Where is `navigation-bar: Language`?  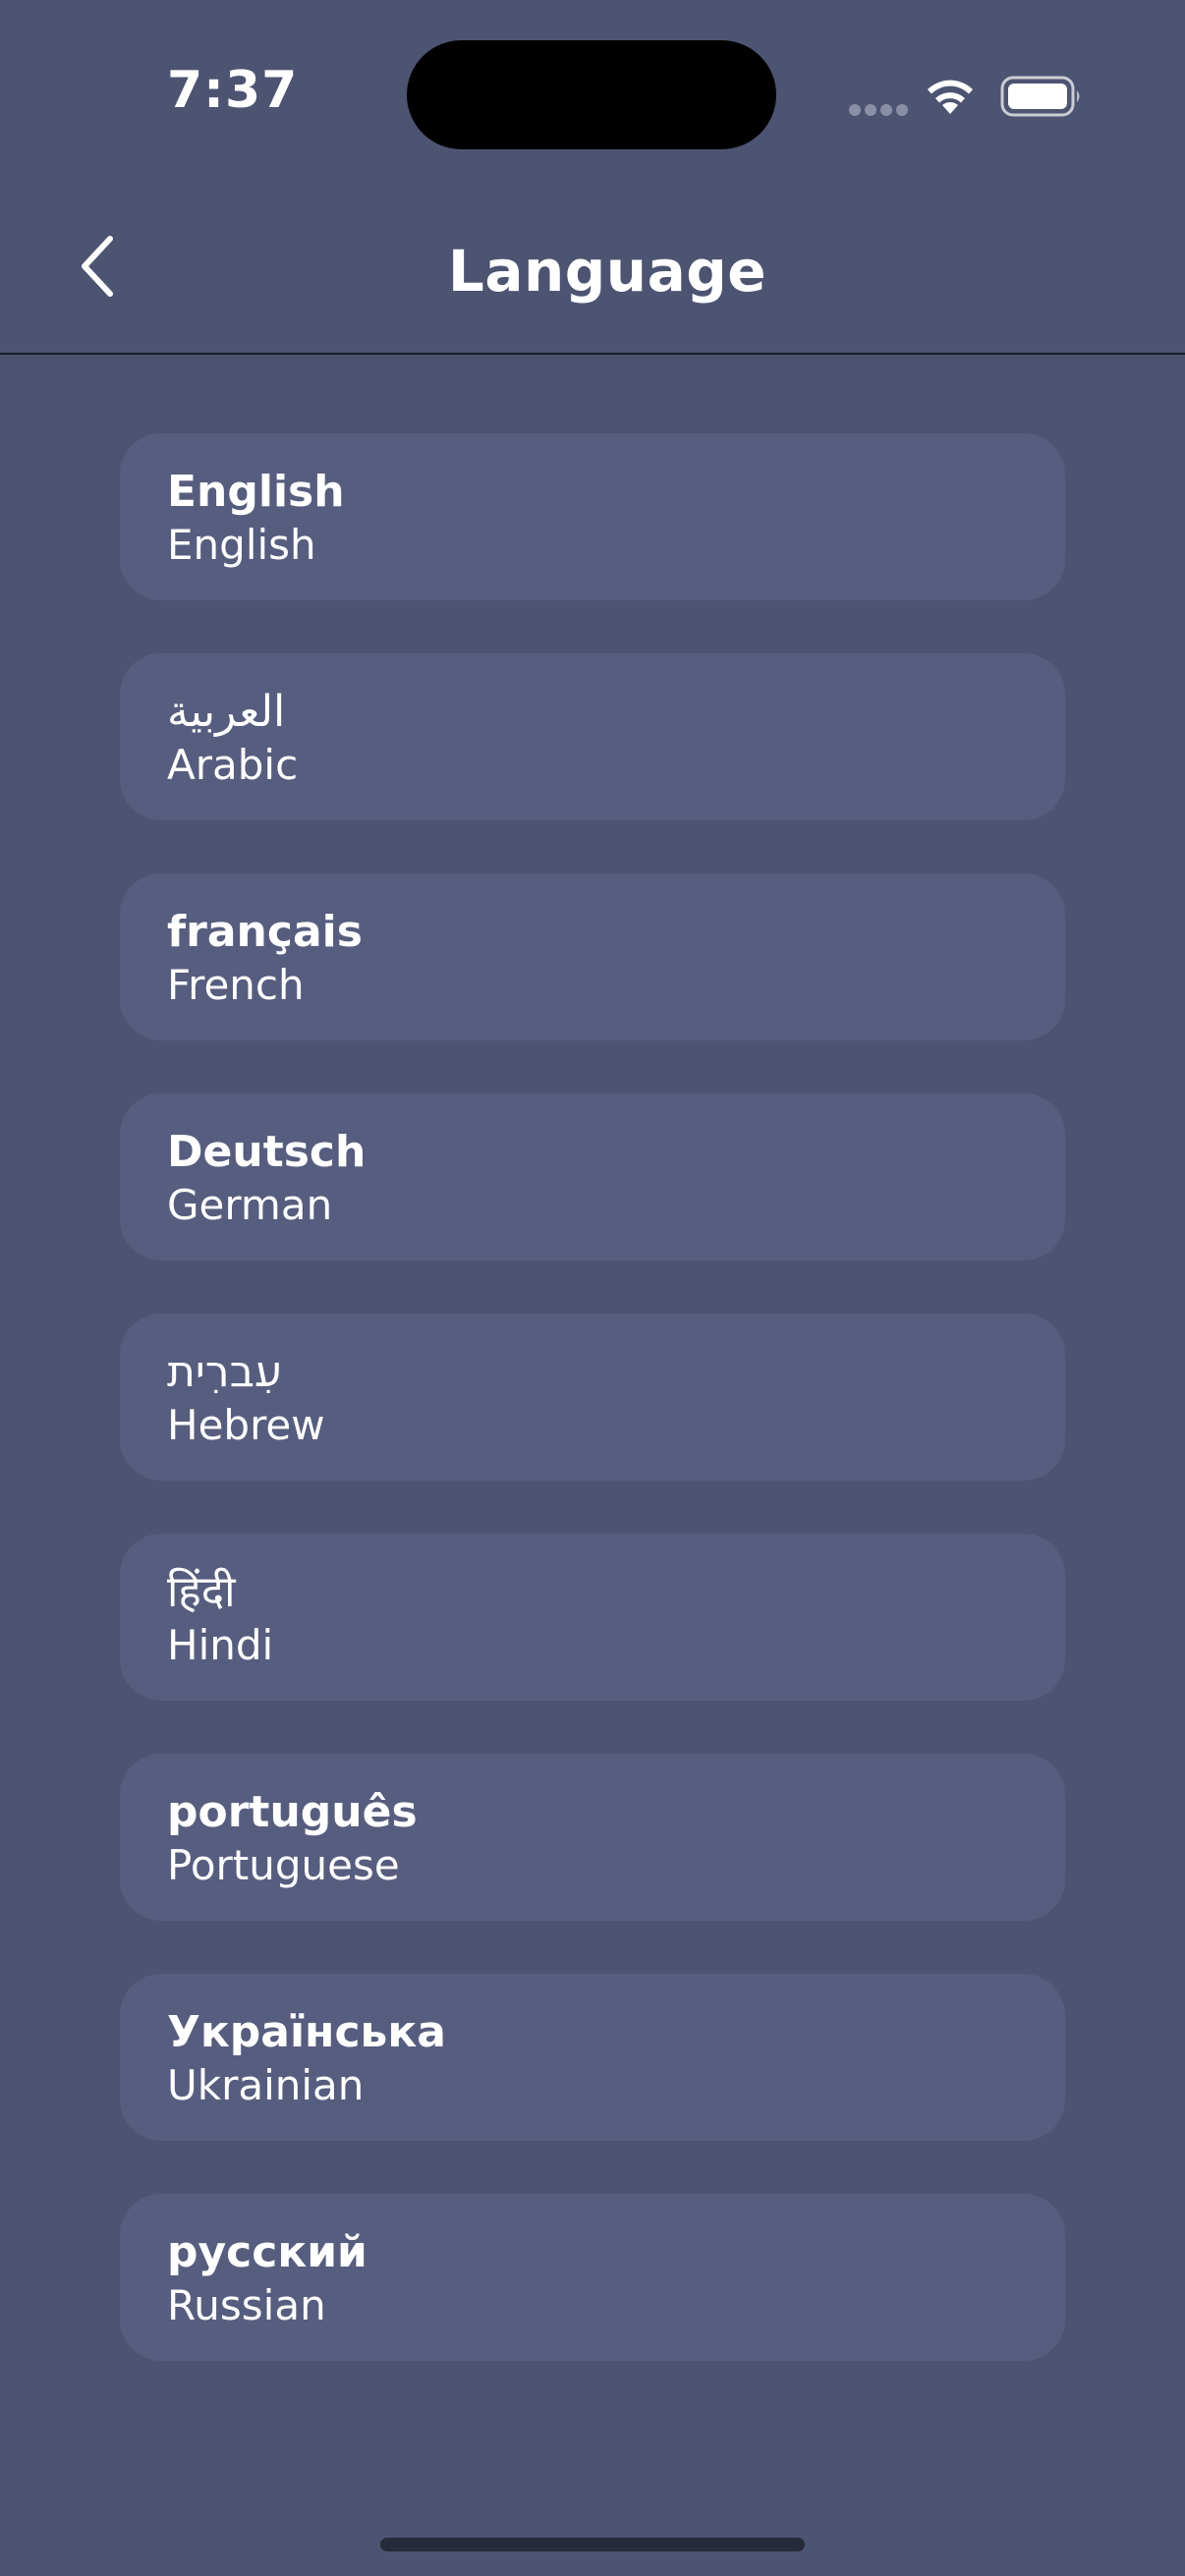
navigation-bar: Language is located at coordinates (592, 275).